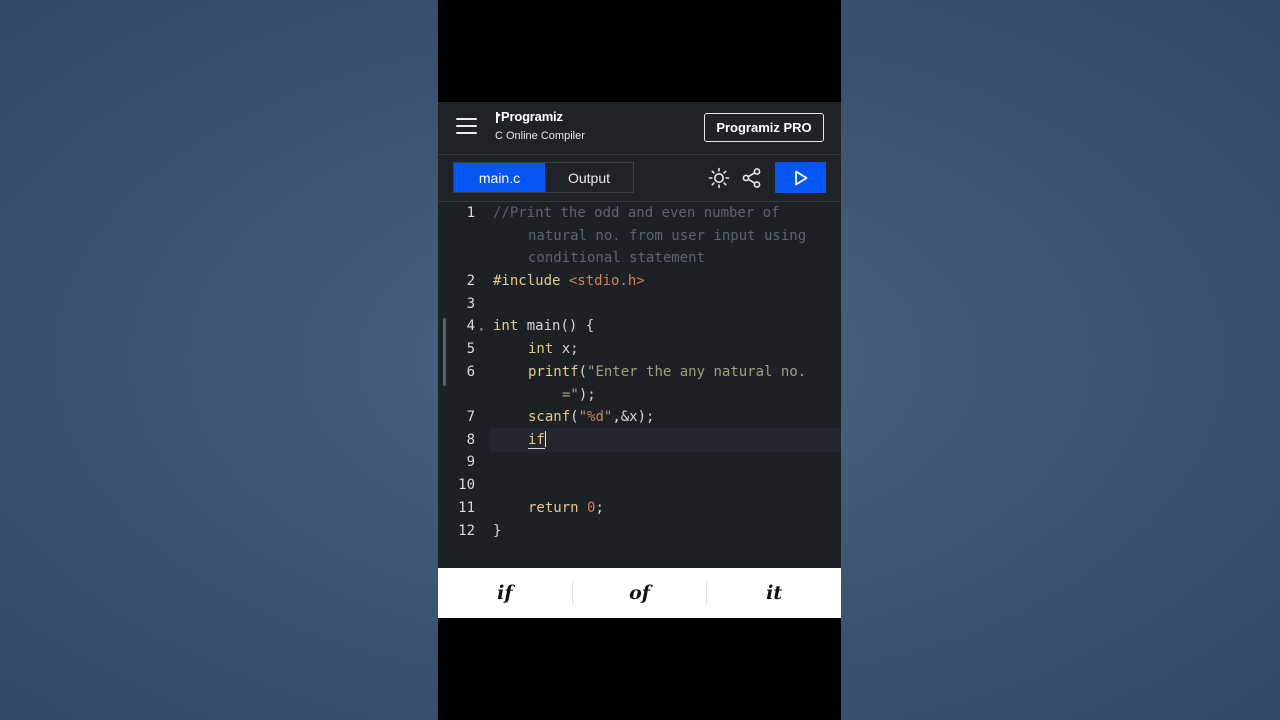  What do you see at coordinates (505, 593) in the screenshot?
I see `suggestion-item: if` at bounding box center [505, 593].